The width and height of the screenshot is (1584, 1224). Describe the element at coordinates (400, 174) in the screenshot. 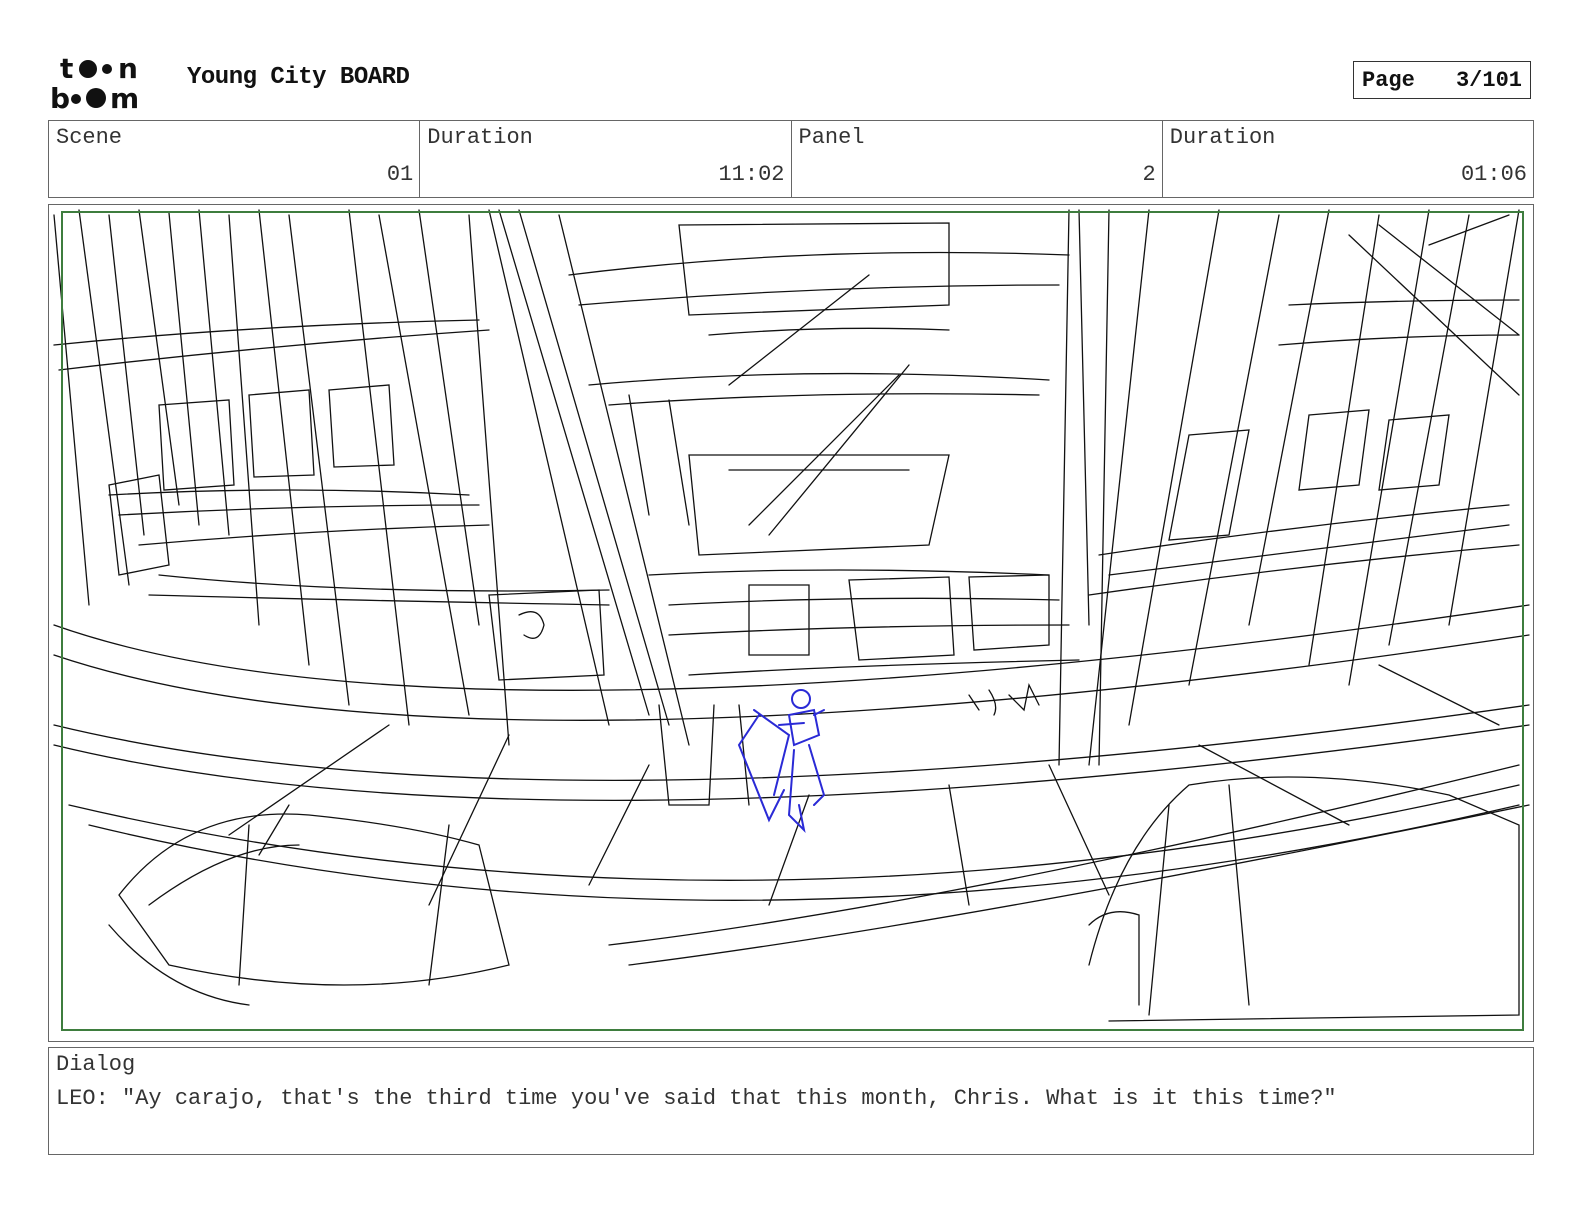

I see `scene-value: 01` at that location.